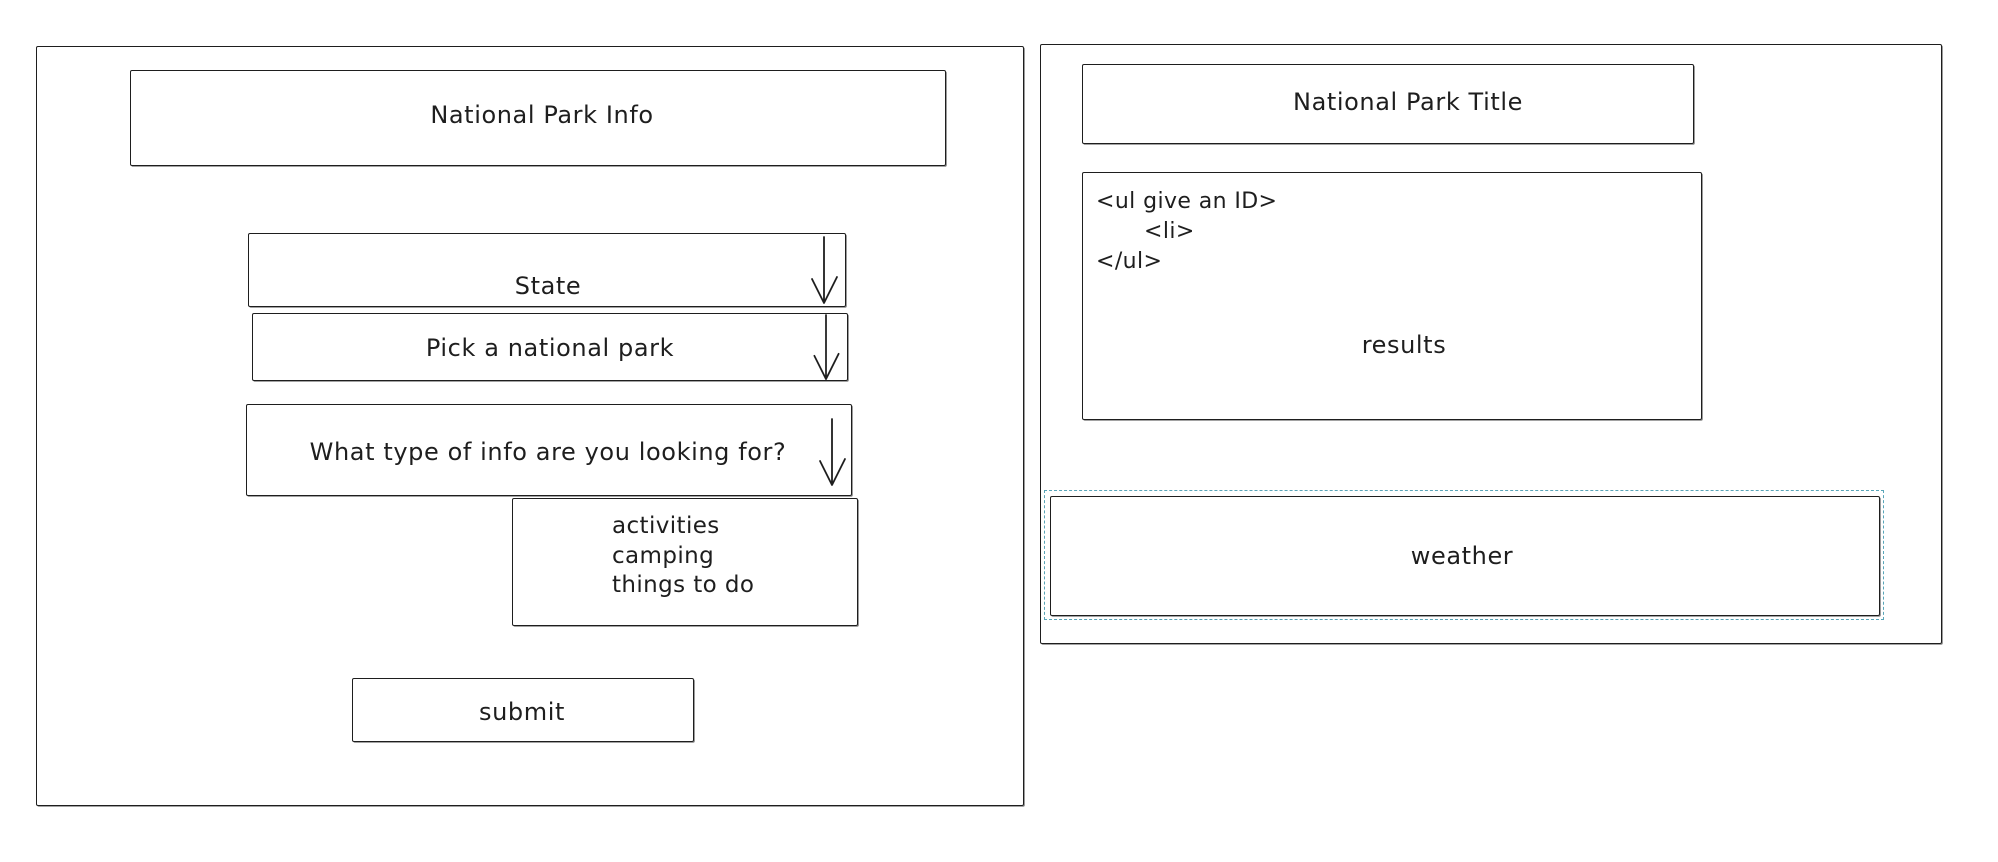  What do you see at coordinates (1462, 556) in the screenshot?
I see `weather-label: weather` at bounding box center [1462, 556].